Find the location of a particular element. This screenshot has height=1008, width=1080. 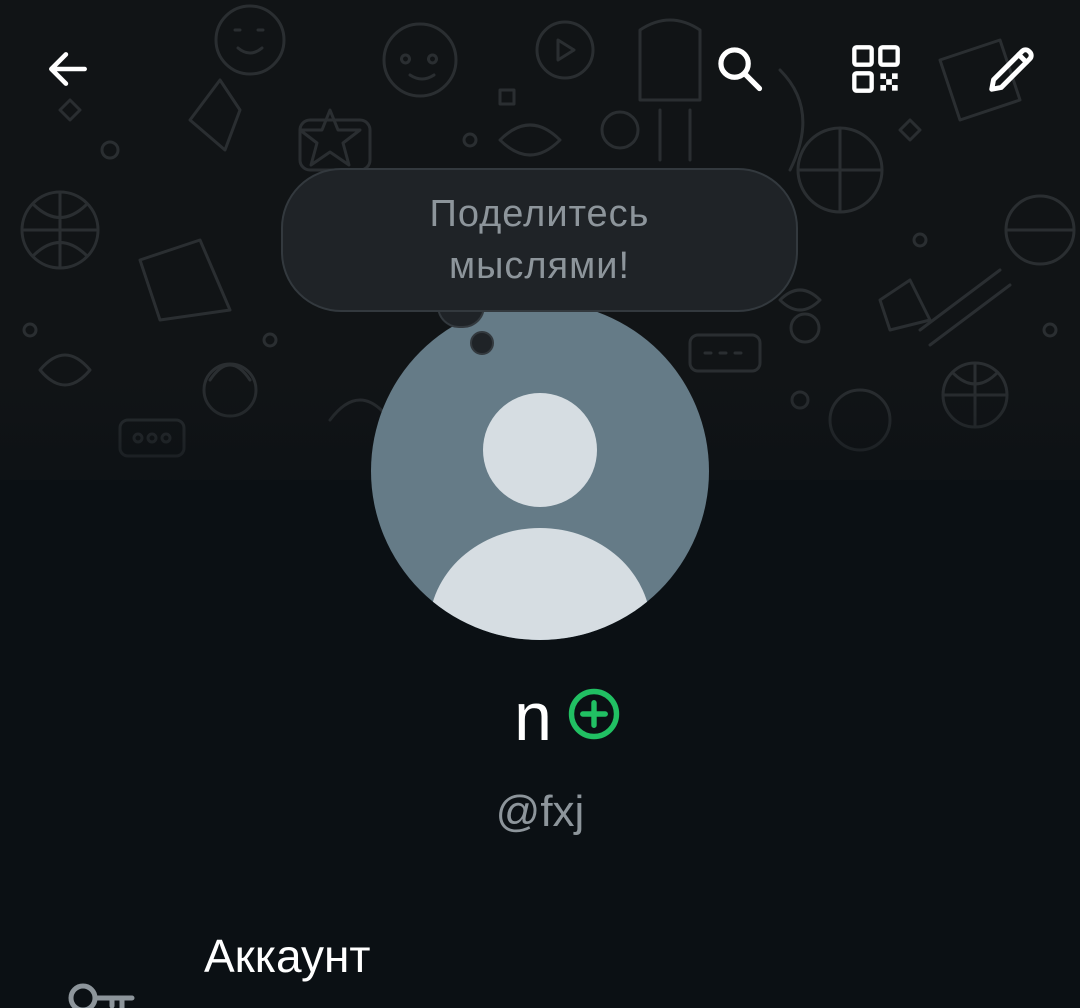

profile-name-row: n is located at coordinates (540, 717).